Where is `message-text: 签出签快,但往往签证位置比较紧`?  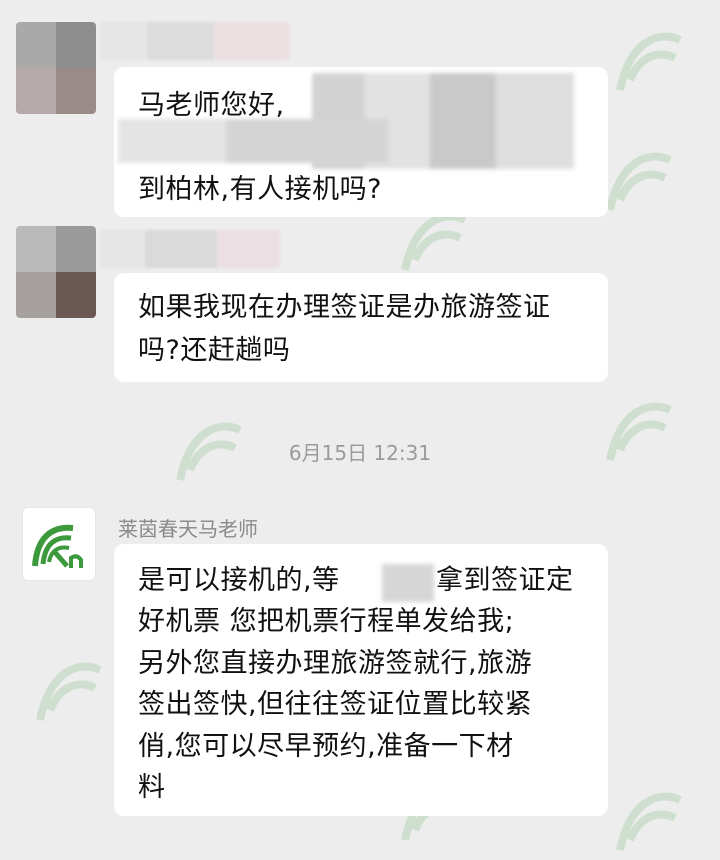 message-text: 签出签快,但往往签证位置比较紧 is located at coordinates (335, 704).